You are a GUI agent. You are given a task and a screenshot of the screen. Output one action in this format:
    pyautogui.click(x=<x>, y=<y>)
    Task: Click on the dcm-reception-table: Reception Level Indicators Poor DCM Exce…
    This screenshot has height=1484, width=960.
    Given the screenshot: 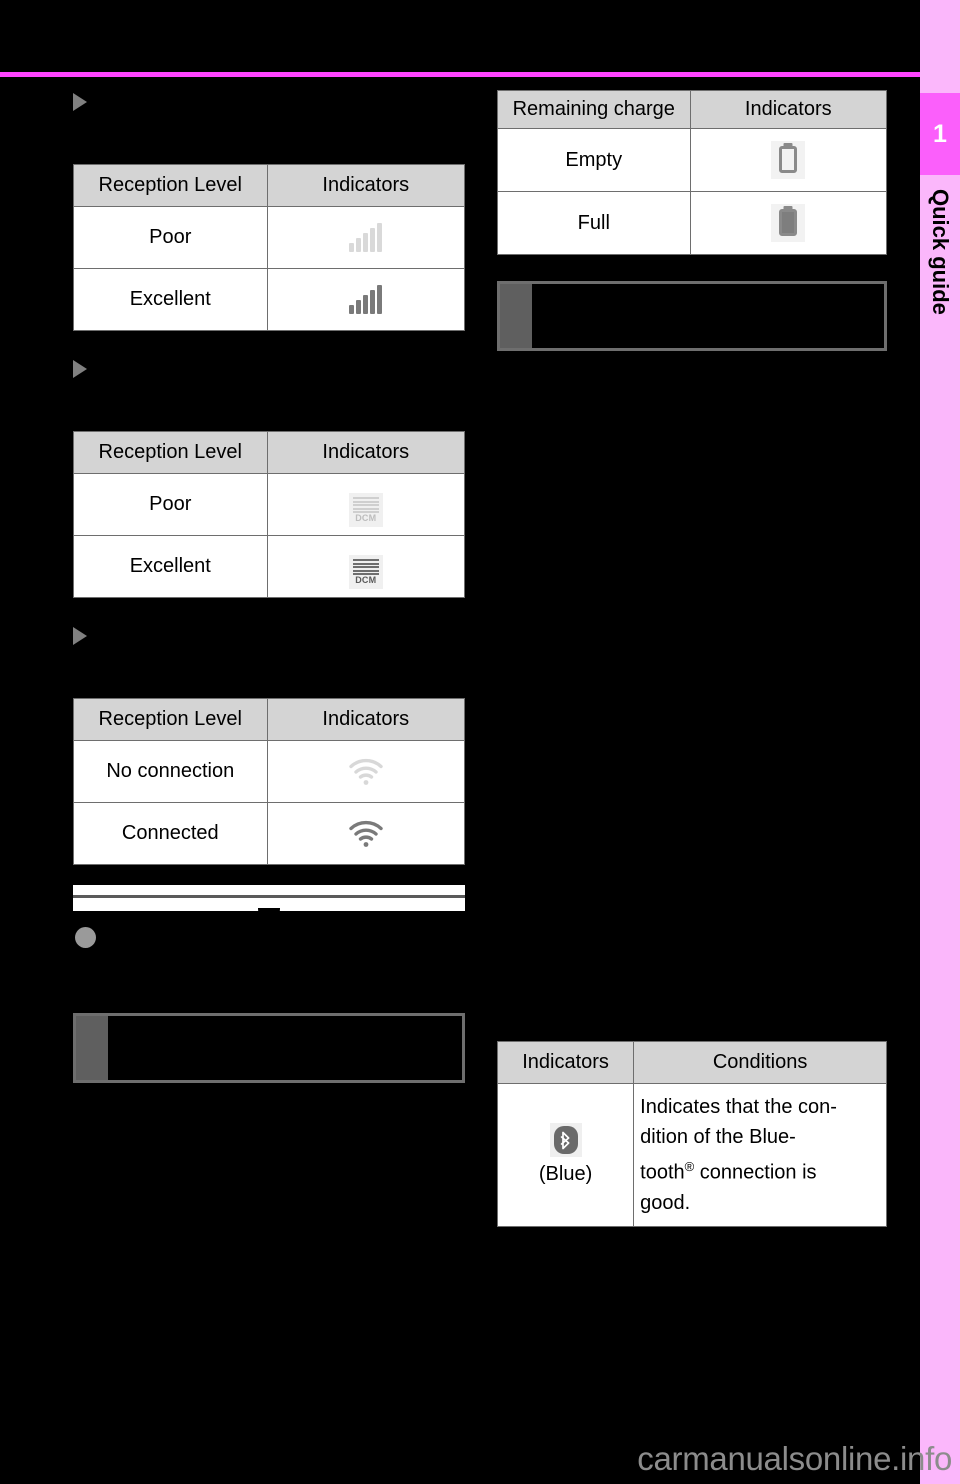 What is the action you would take?
    pyautogui.click(x=269, y=514)
    